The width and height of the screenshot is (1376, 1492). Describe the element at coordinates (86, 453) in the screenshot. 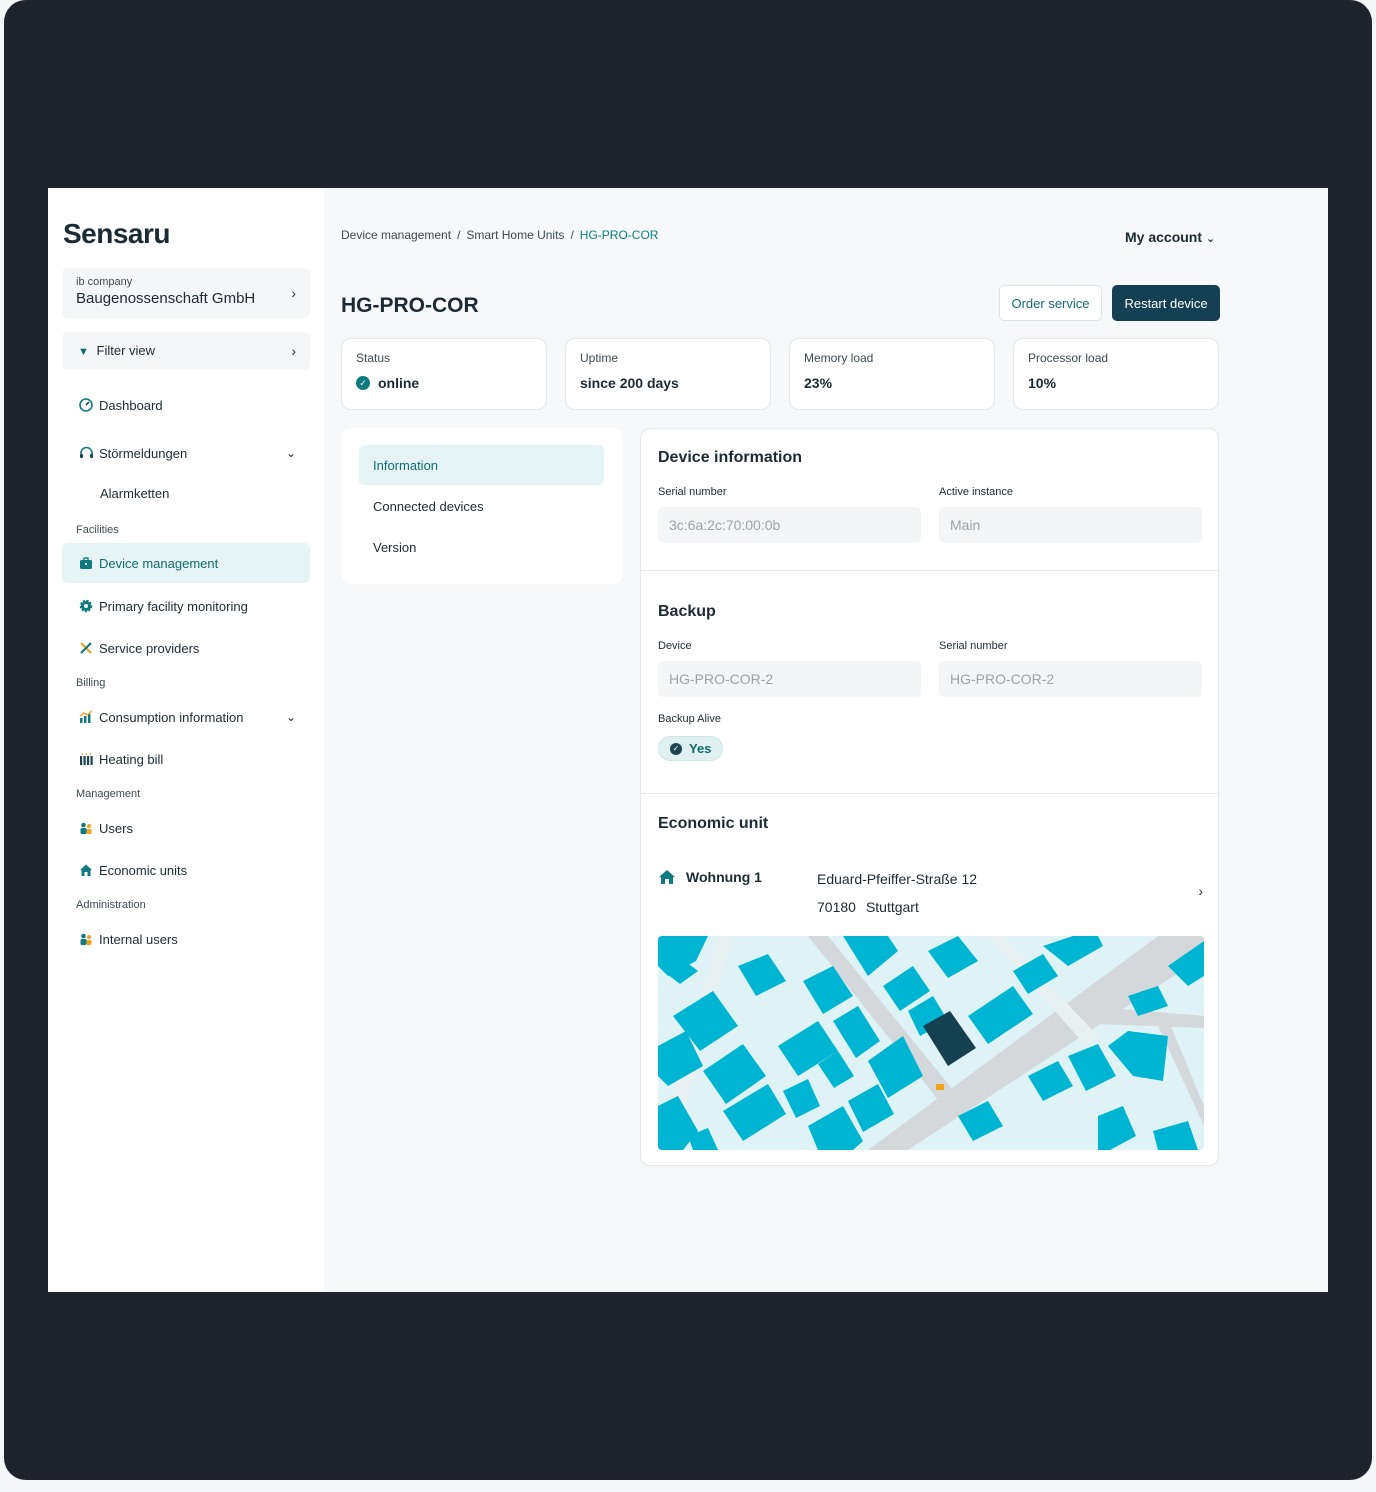

I see `headset-icon` at that location.